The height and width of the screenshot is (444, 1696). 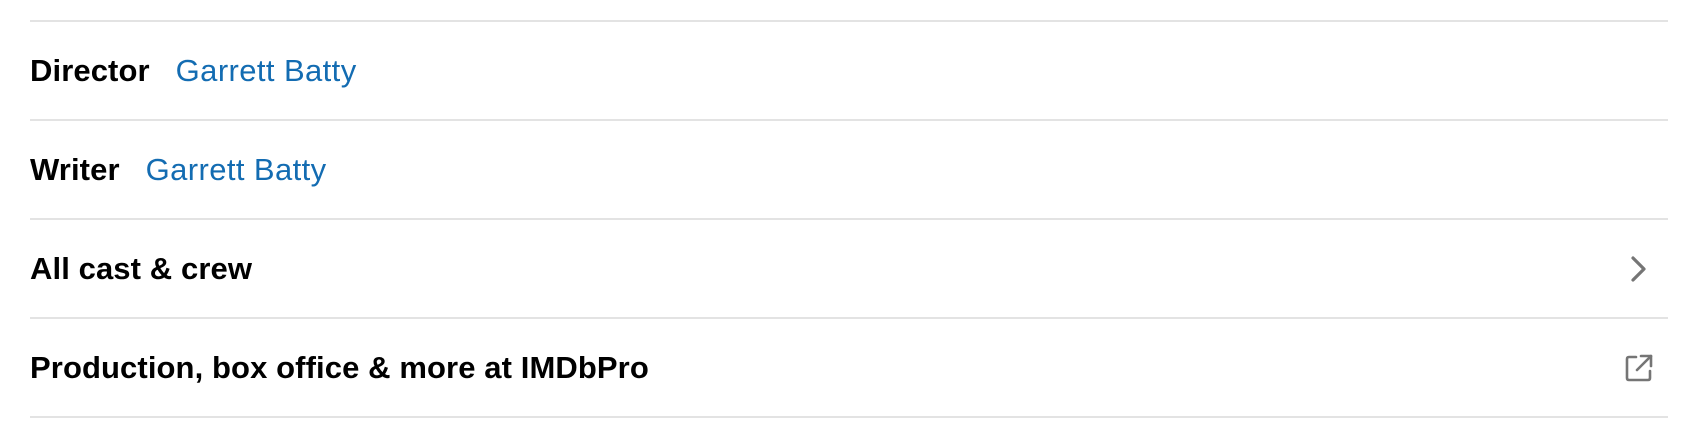 I want to click on writer-name-link: Garrett Batty, so click(x=236, y=170).